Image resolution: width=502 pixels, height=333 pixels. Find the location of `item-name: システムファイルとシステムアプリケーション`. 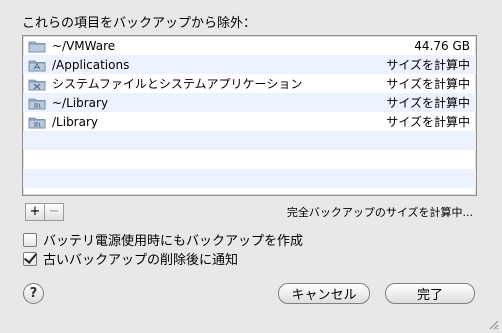

item-name: システムファイルとシステムアプリケーション is located at coordinates (177, 84).